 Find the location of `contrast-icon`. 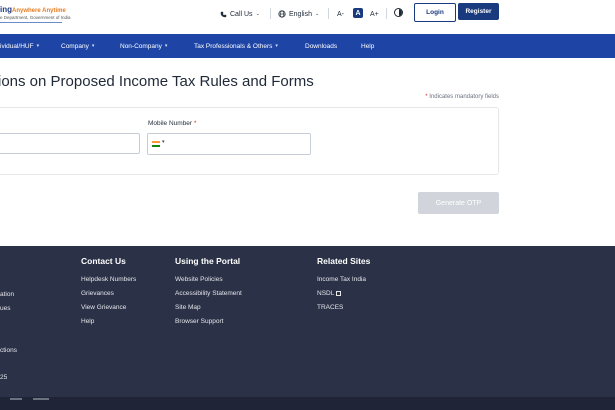

contrast-icon is located at coordinates (398, 12).